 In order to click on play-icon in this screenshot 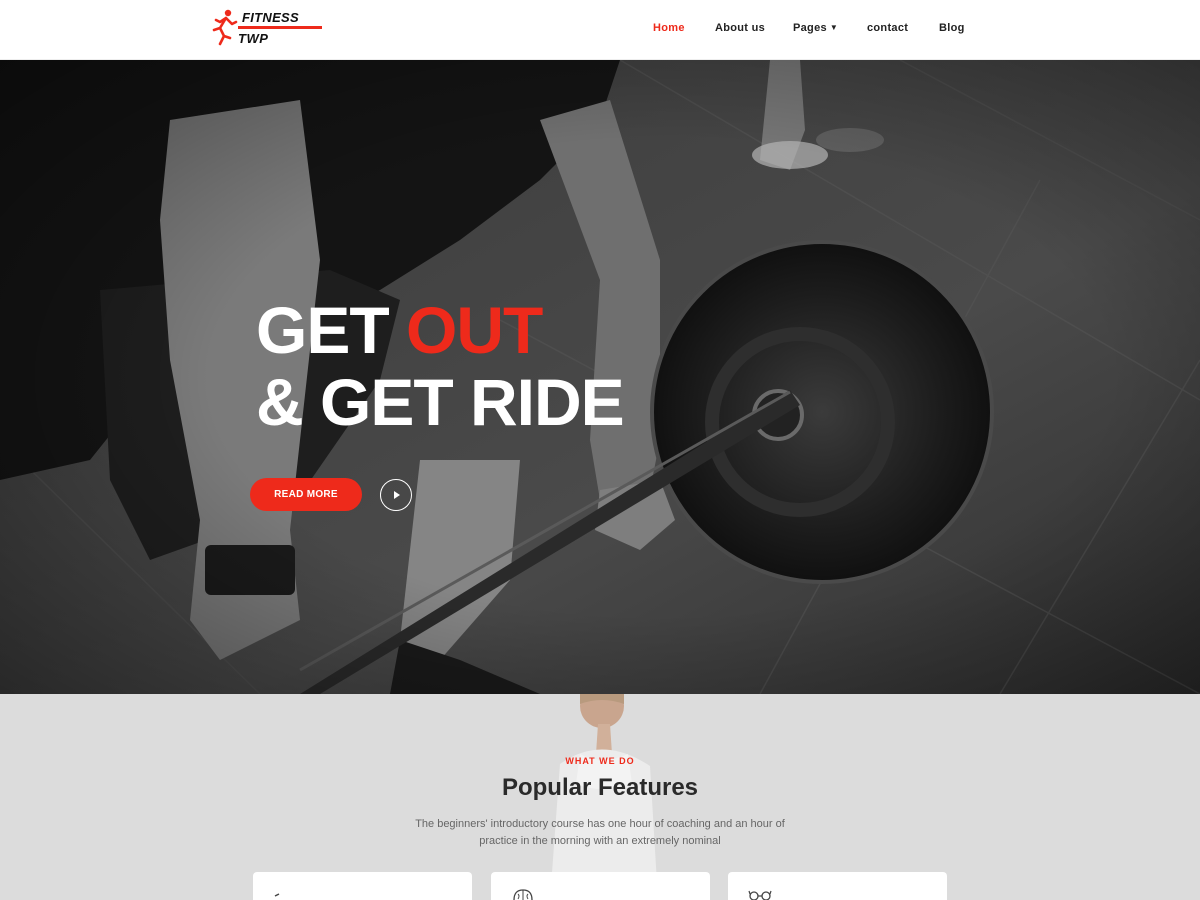, I will do `click(397, 495)`.